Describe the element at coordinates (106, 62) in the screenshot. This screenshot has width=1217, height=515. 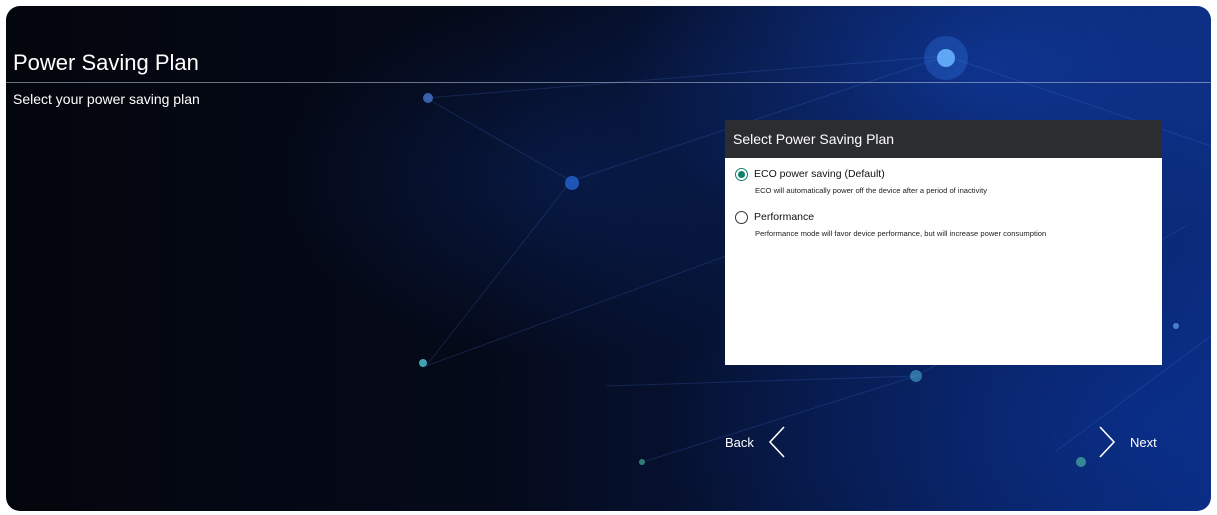
I see `page-title: Power Saving Plan` at that location.